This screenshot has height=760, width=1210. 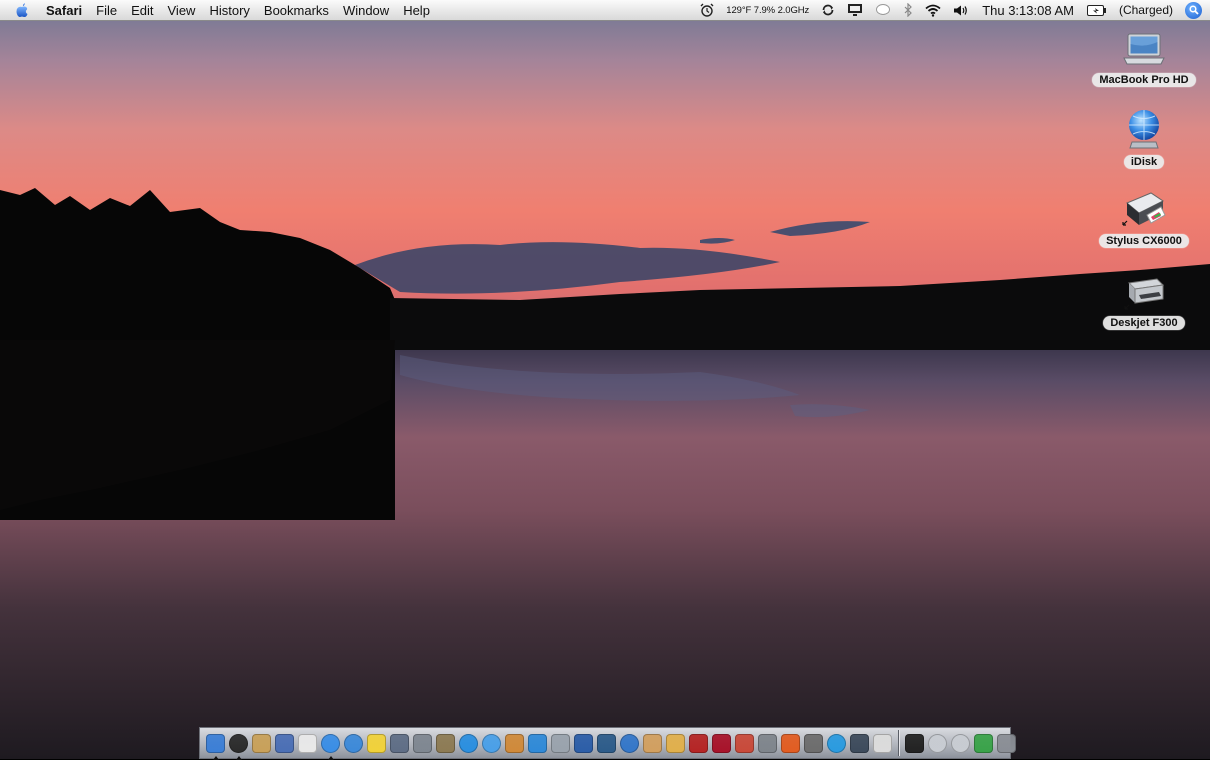 I want to click on stickies-icon, so click(x=376, y=743).